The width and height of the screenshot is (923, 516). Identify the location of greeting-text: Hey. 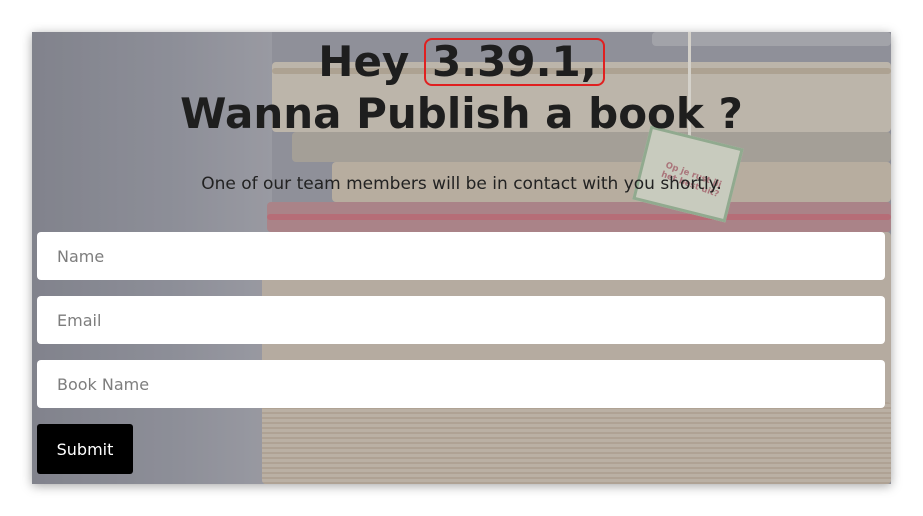
(364, 61).